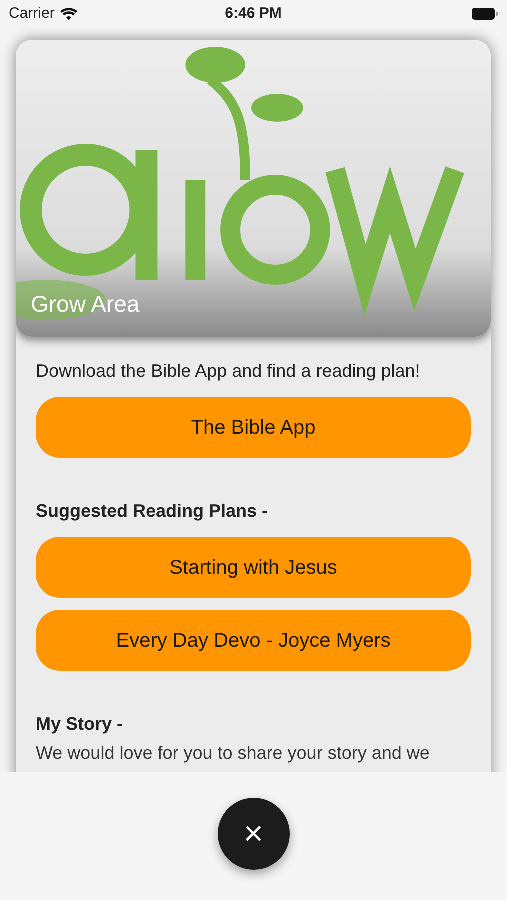 This screenshot has height=900, width=507. I want to click on battery-icon, so click(485, 14).